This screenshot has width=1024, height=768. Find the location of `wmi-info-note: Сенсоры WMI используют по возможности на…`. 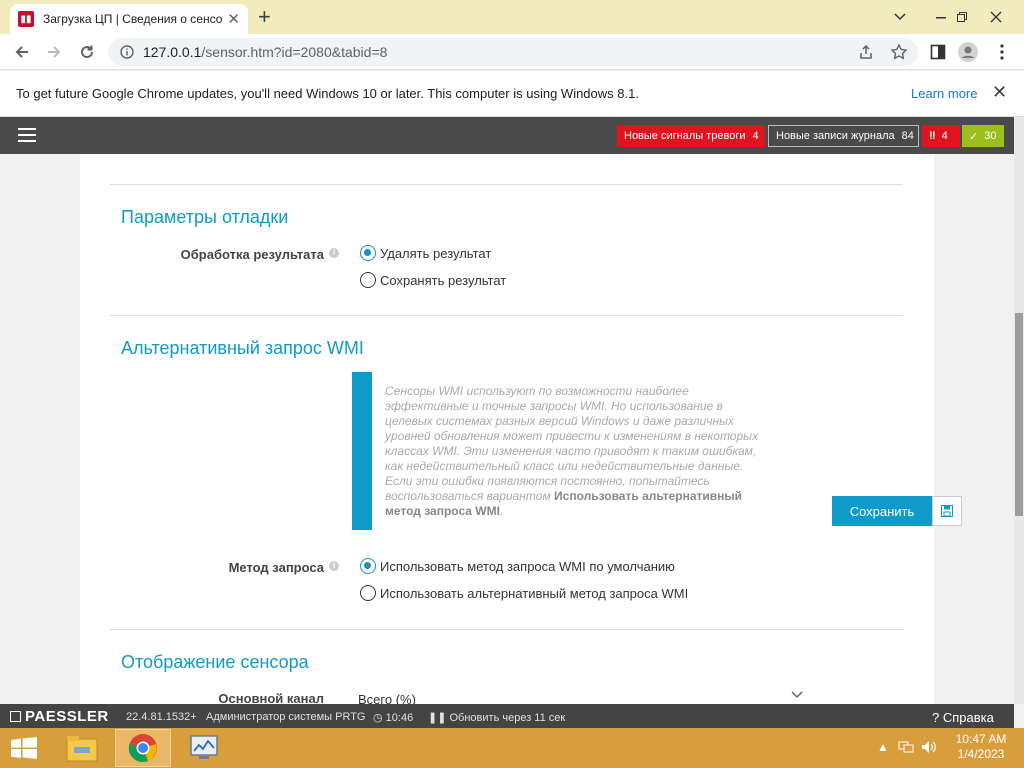

wmi-info-note: Сенсоры WMI используют по возможности на… is located at coordinates (557, 451).